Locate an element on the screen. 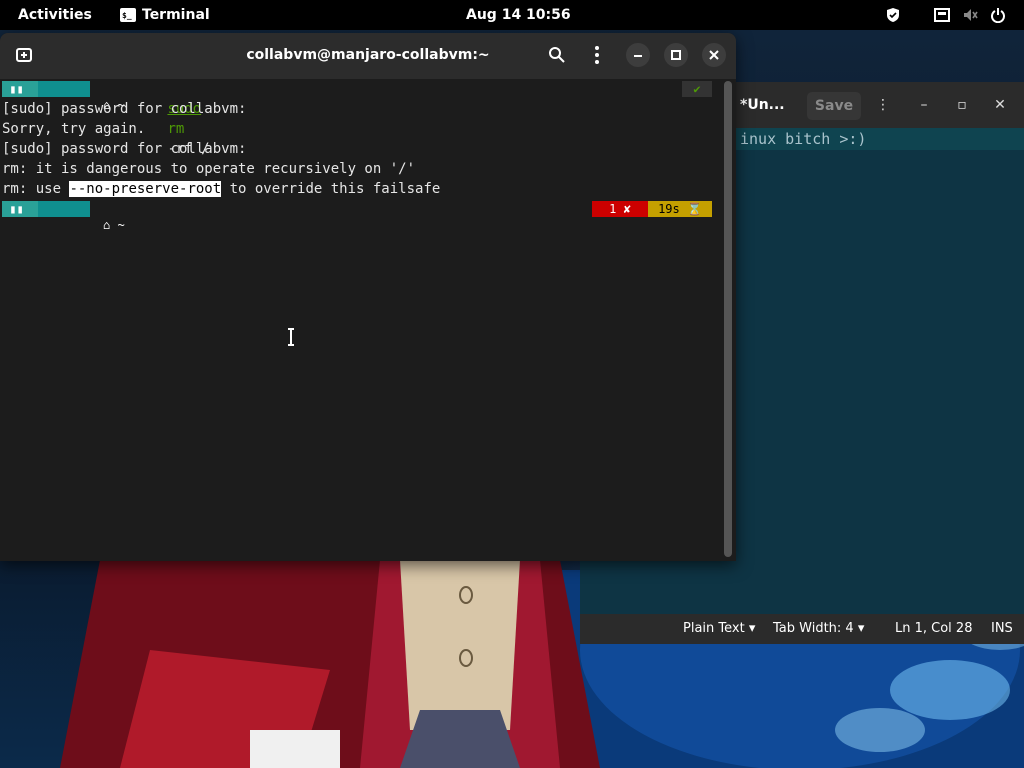 The image size is (1024, 768). editor-text: inux bitch >:) is located at coordinates (803, 139).